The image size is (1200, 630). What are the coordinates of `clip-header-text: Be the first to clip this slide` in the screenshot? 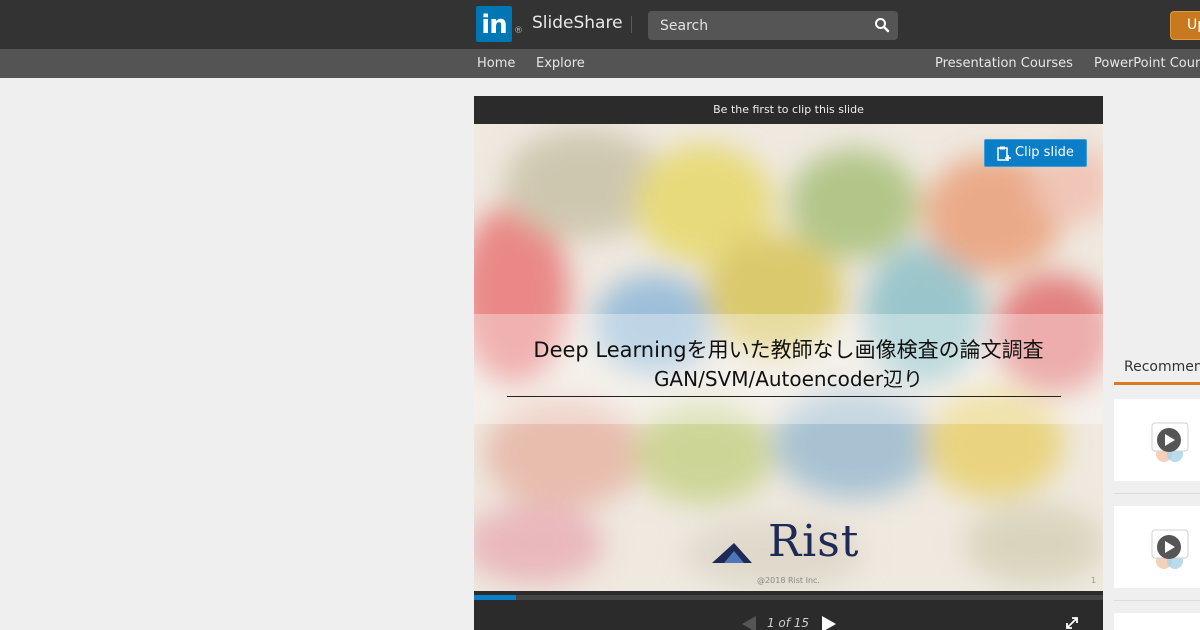 It's located at (788, 109).